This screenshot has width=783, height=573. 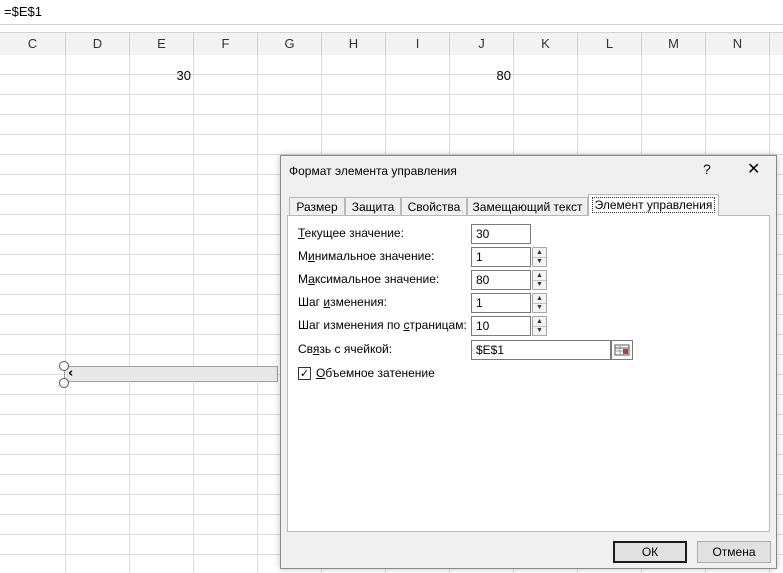 What do you see at coordinates (501, 234) in the screenshot?
I see `current-value-input: 30` at bounding box center [501, 234].